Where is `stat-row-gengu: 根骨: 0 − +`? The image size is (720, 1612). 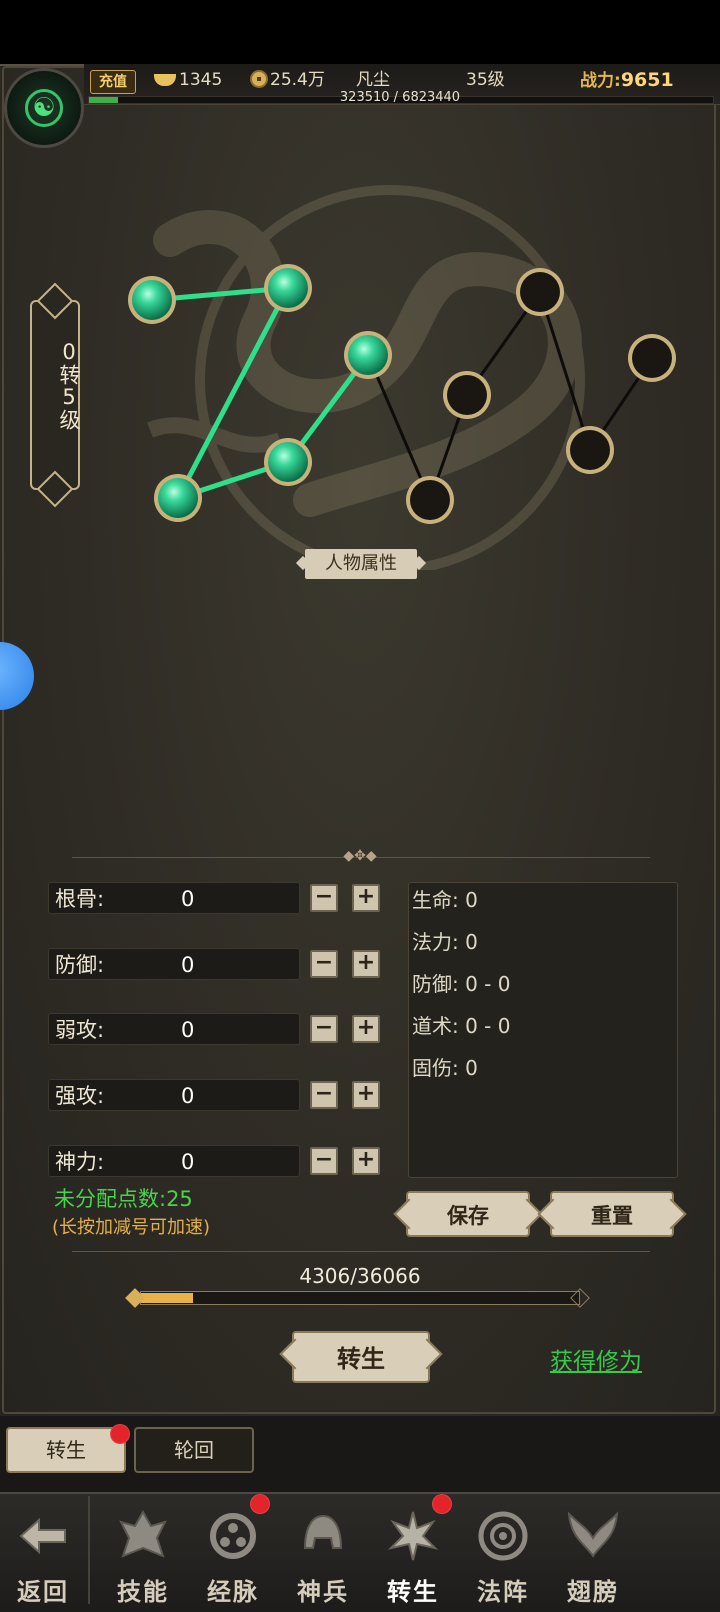
stat-row-gengu: 根骨: 0 − + is located at coordinates (216, 899).